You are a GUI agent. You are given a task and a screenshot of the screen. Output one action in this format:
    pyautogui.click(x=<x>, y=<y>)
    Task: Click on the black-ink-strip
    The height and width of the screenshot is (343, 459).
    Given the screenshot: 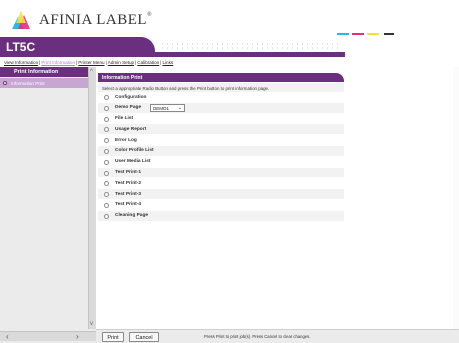 What is the action you would take?
    pyautogui.click(x=389, y=34)
    